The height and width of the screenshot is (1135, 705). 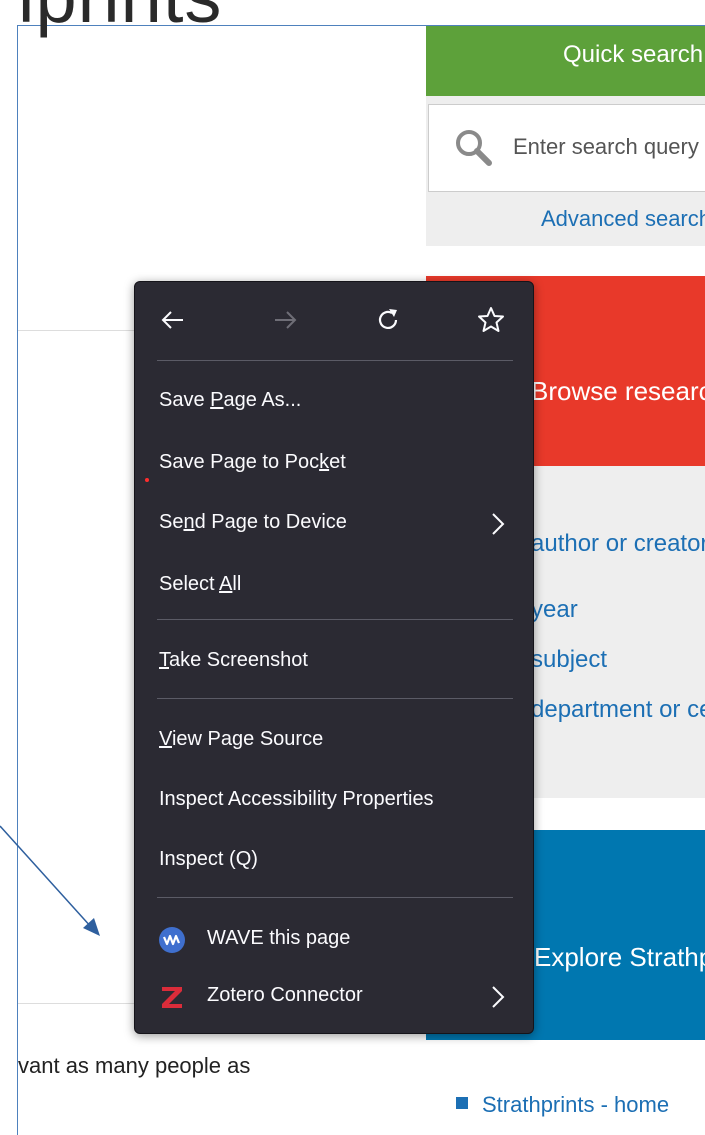 I want to click on menu-item-inspect-accessibility: Inspect Accessibility Properties, so click(x=334, y=801).